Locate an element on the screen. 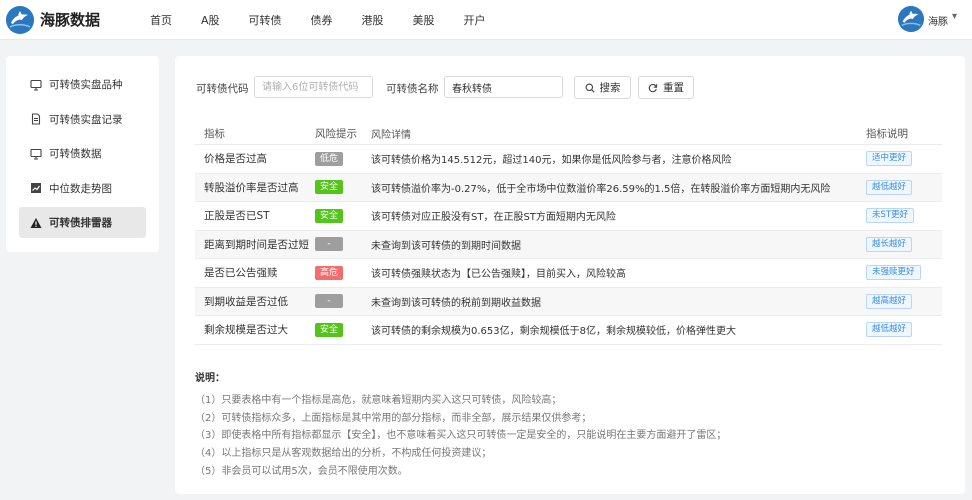  main-nav: 首页 A股 可转债 债券 港股 美股 开户 is located at coordinates (318, 20).